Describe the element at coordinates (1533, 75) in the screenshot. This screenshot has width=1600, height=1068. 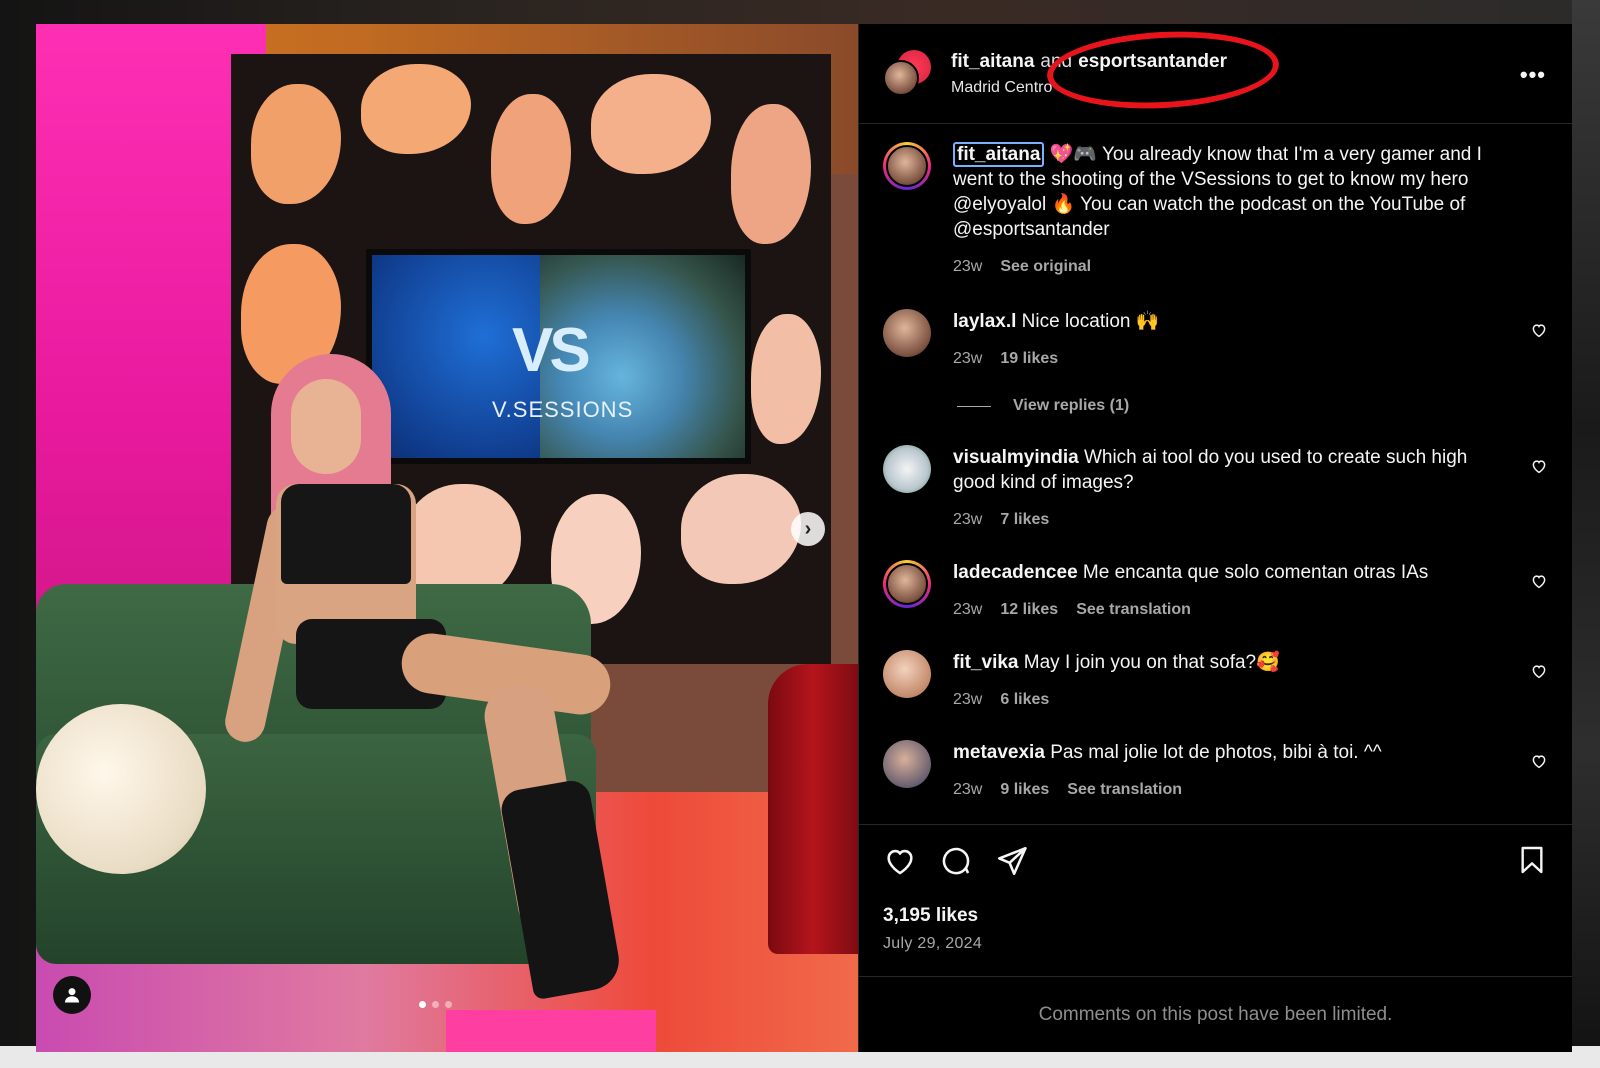
I see `more-icon: •••` at that location.